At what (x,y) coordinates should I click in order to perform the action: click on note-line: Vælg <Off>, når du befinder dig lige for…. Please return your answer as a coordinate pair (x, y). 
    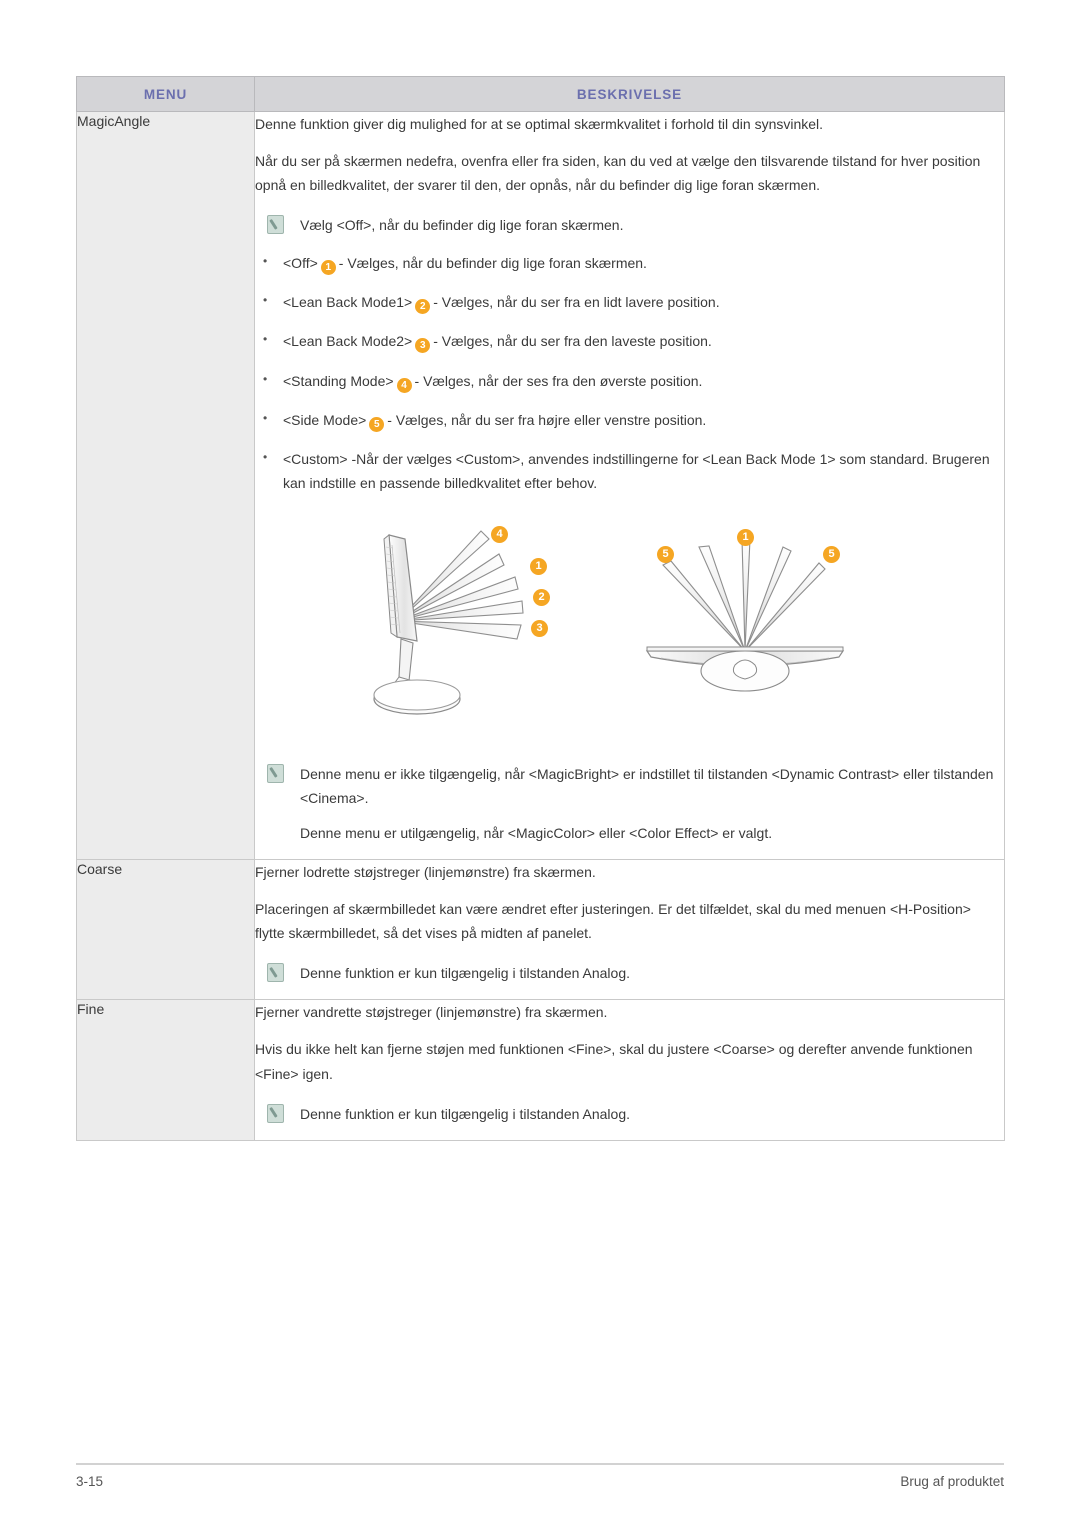
    Looking at the image, I should click on (462, 225).